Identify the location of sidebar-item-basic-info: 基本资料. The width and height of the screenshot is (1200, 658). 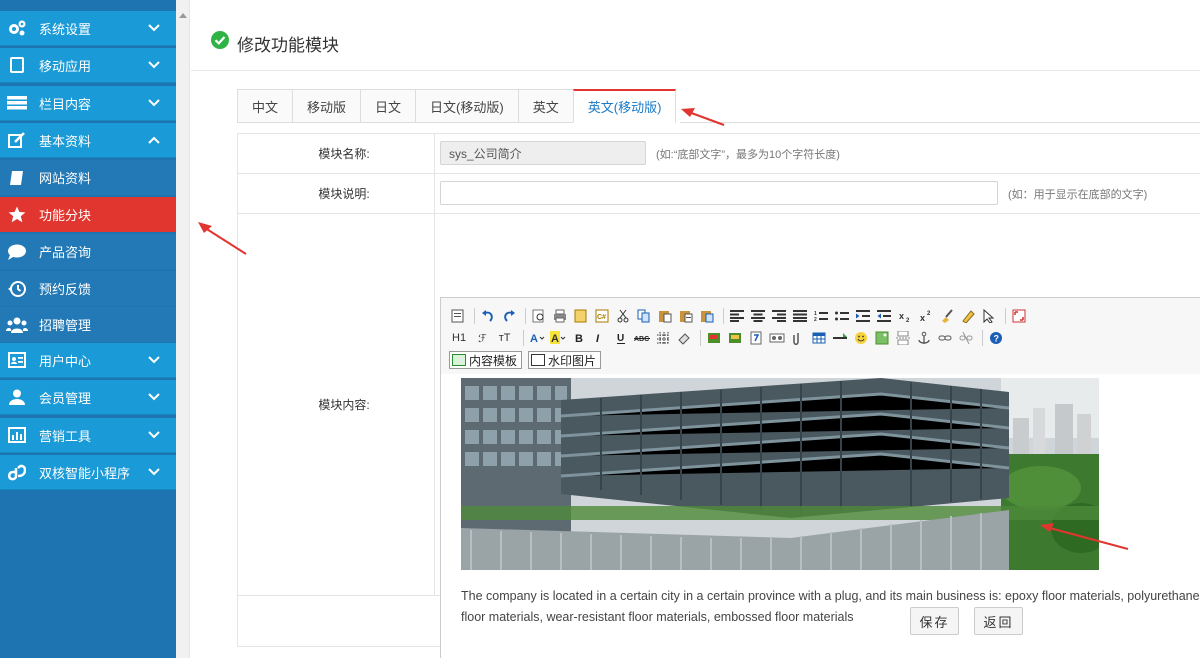
(88, 140).